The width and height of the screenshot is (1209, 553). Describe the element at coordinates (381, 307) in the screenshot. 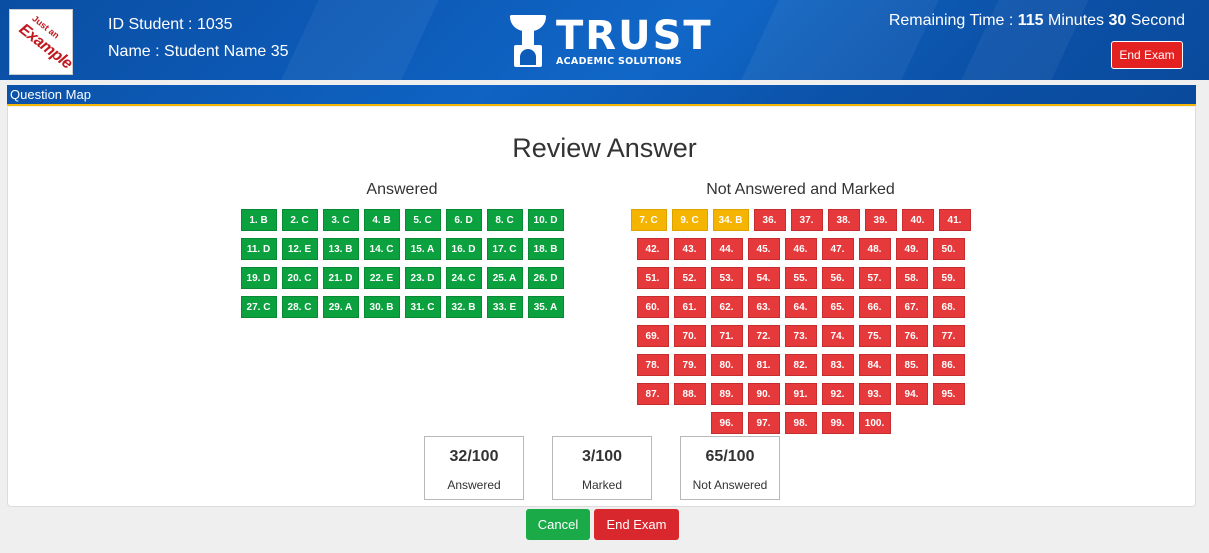

I see `question-tile: 30. B` at that location.